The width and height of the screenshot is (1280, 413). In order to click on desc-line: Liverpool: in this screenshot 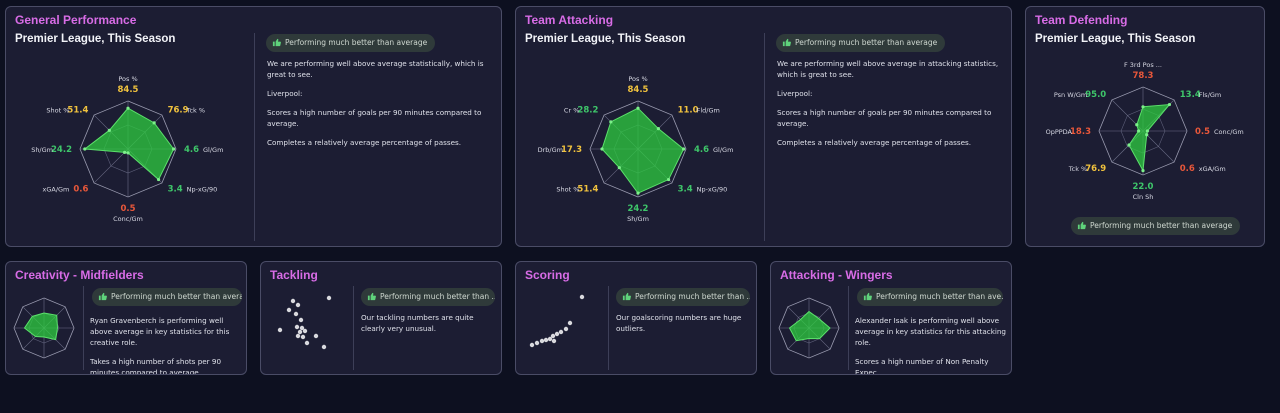, I will do `click(285, 93)`.